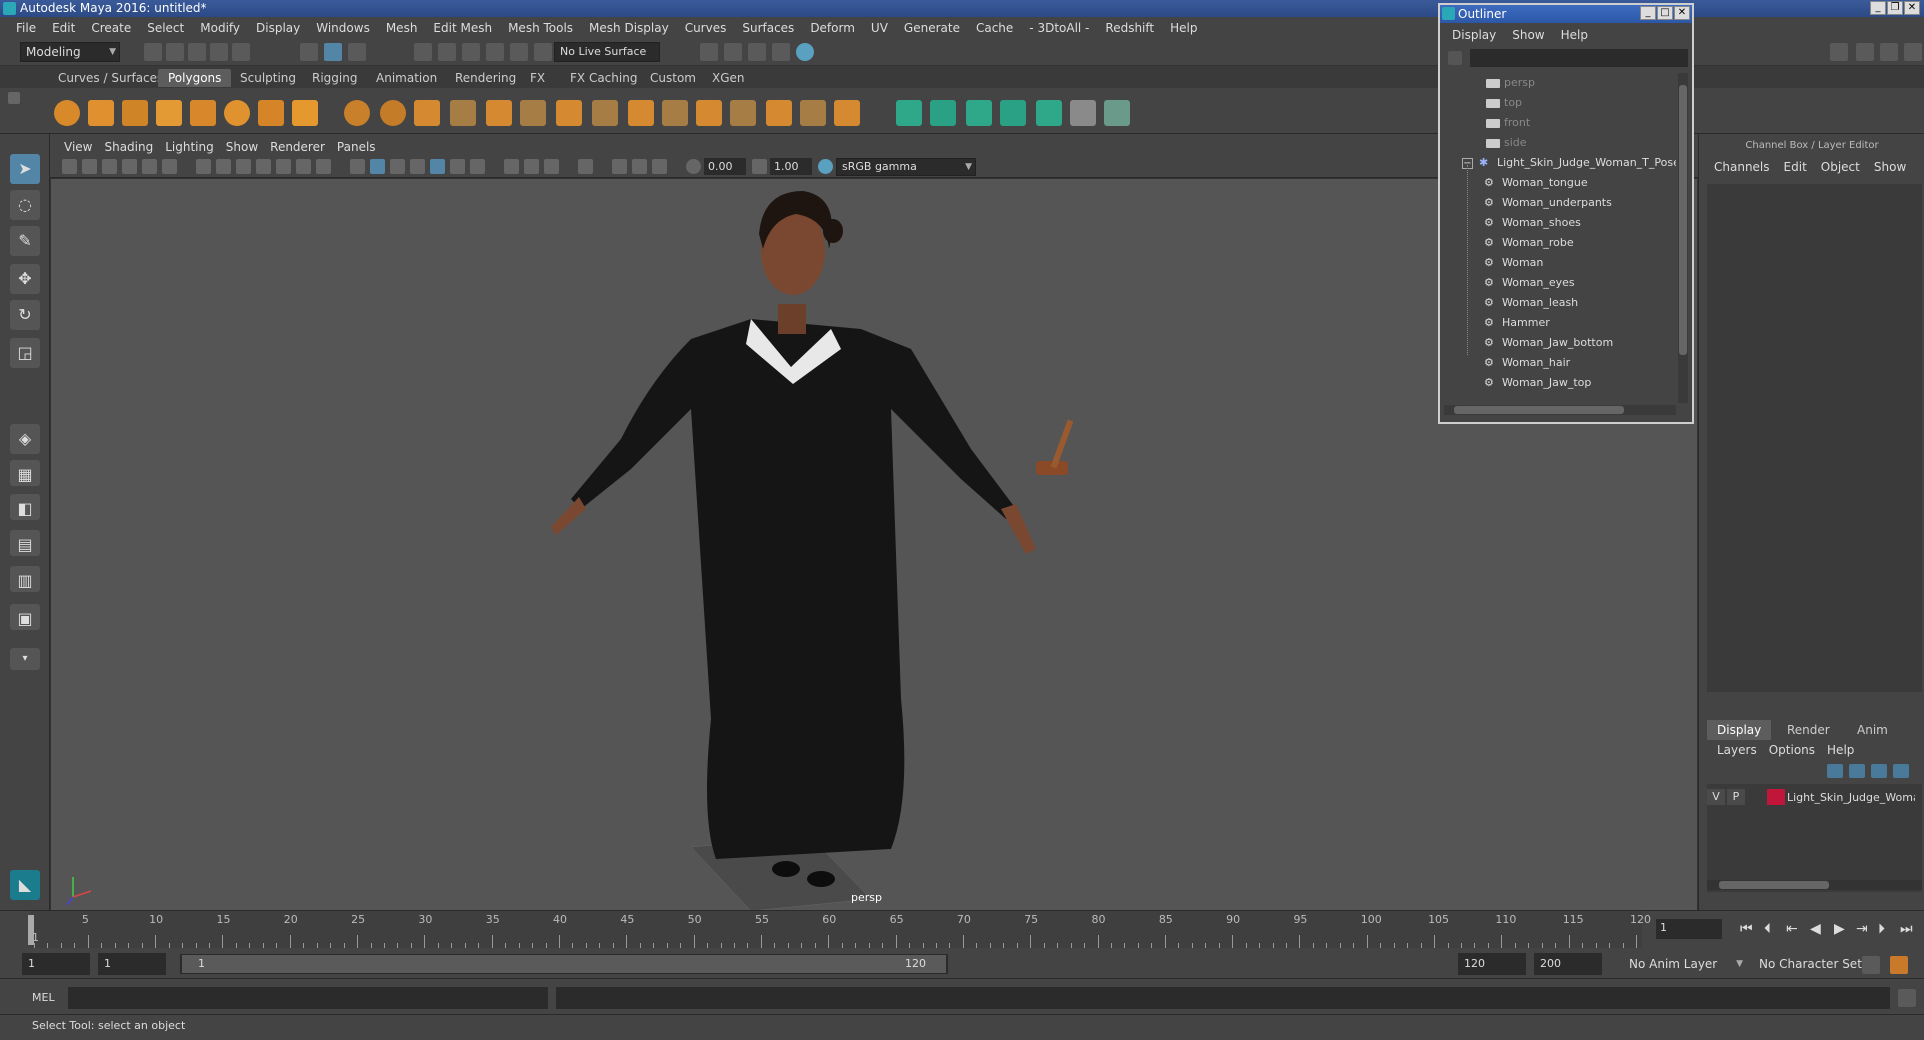 The image size is (1924, 1040). What do you see at coordinates (1492, 964) in the screenshot?
I see `playback-end-field: 120` at bounding box center [1492, 964].